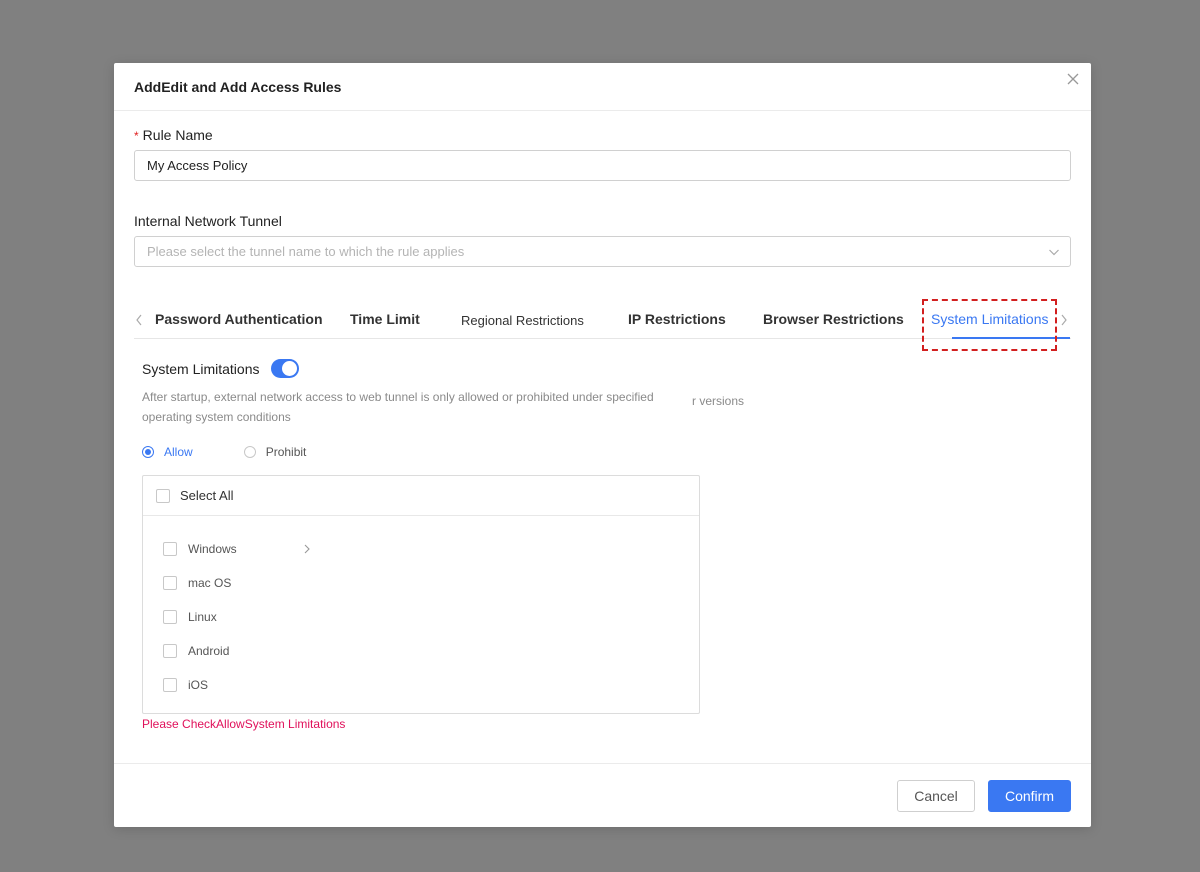  I want to click on select-all-row: Select All, so click(421, 496).